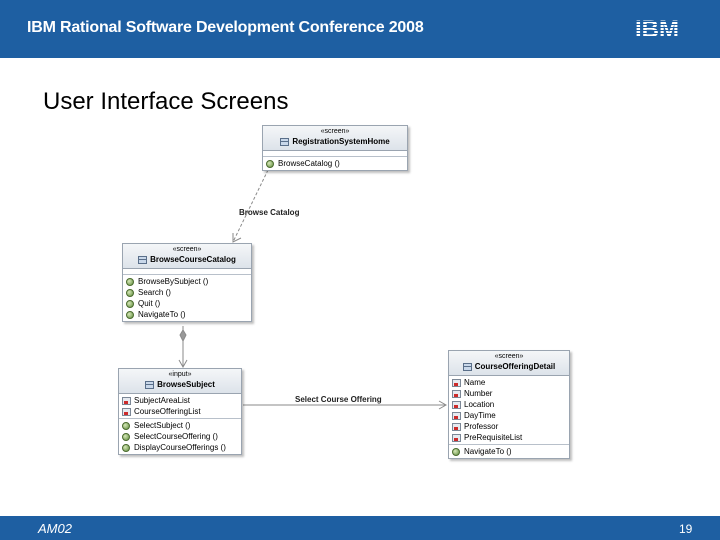 This screenshot has width=720, height=540. I want to click on edge-label-select-course-offering: Select Course Offering, so click(338, 399).